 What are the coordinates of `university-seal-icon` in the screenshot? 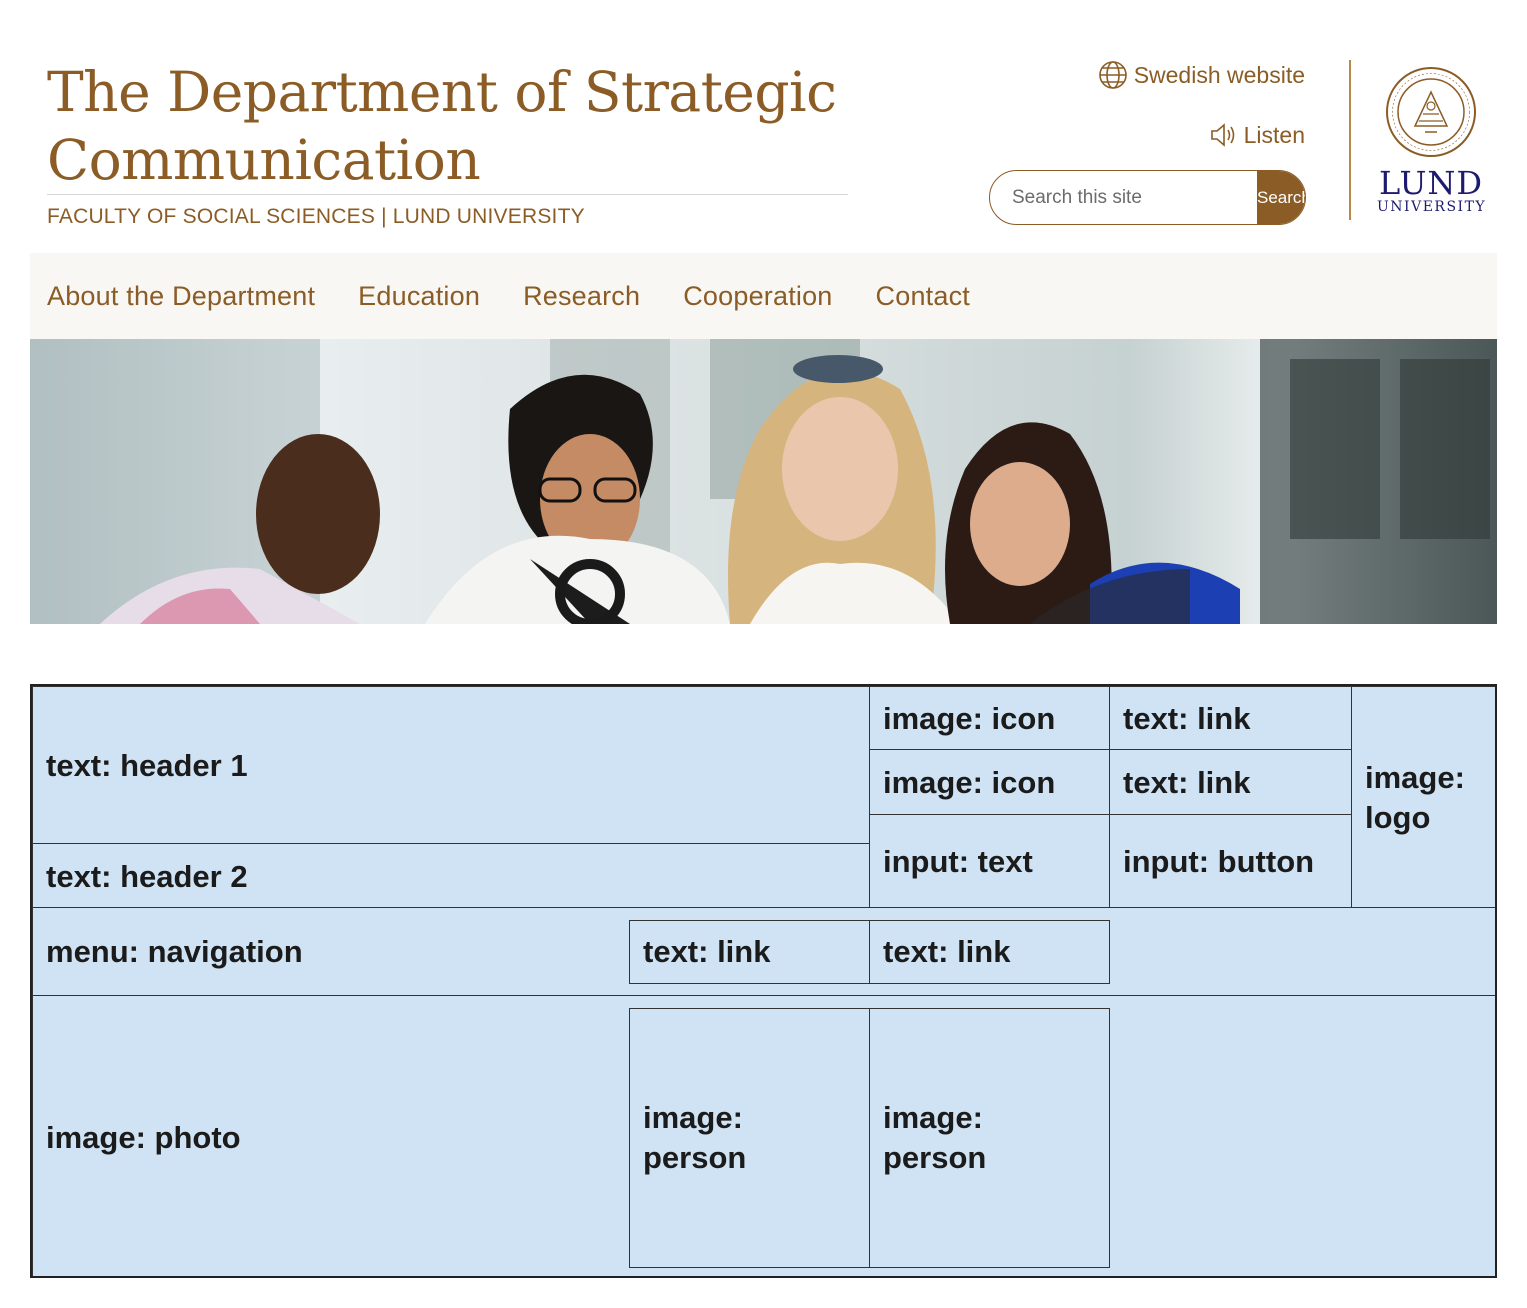 It's located at (1431, 112).